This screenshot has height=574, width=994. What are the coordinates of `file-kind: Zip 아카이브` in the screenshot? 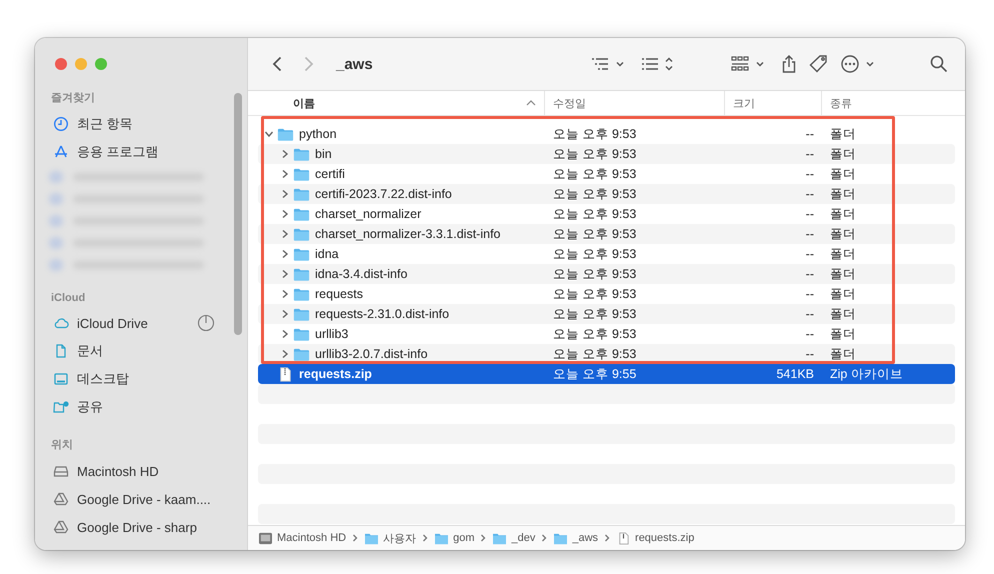 It's located at (866, 374).